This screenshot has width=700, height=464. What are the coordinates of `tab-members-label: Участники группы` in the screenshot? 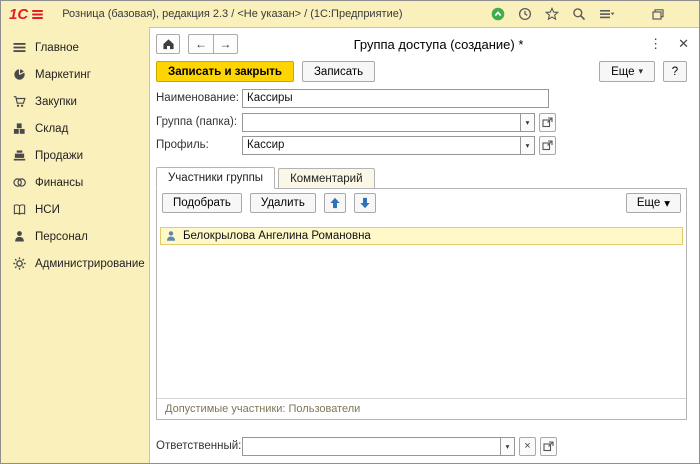 It's located at (216, 178).